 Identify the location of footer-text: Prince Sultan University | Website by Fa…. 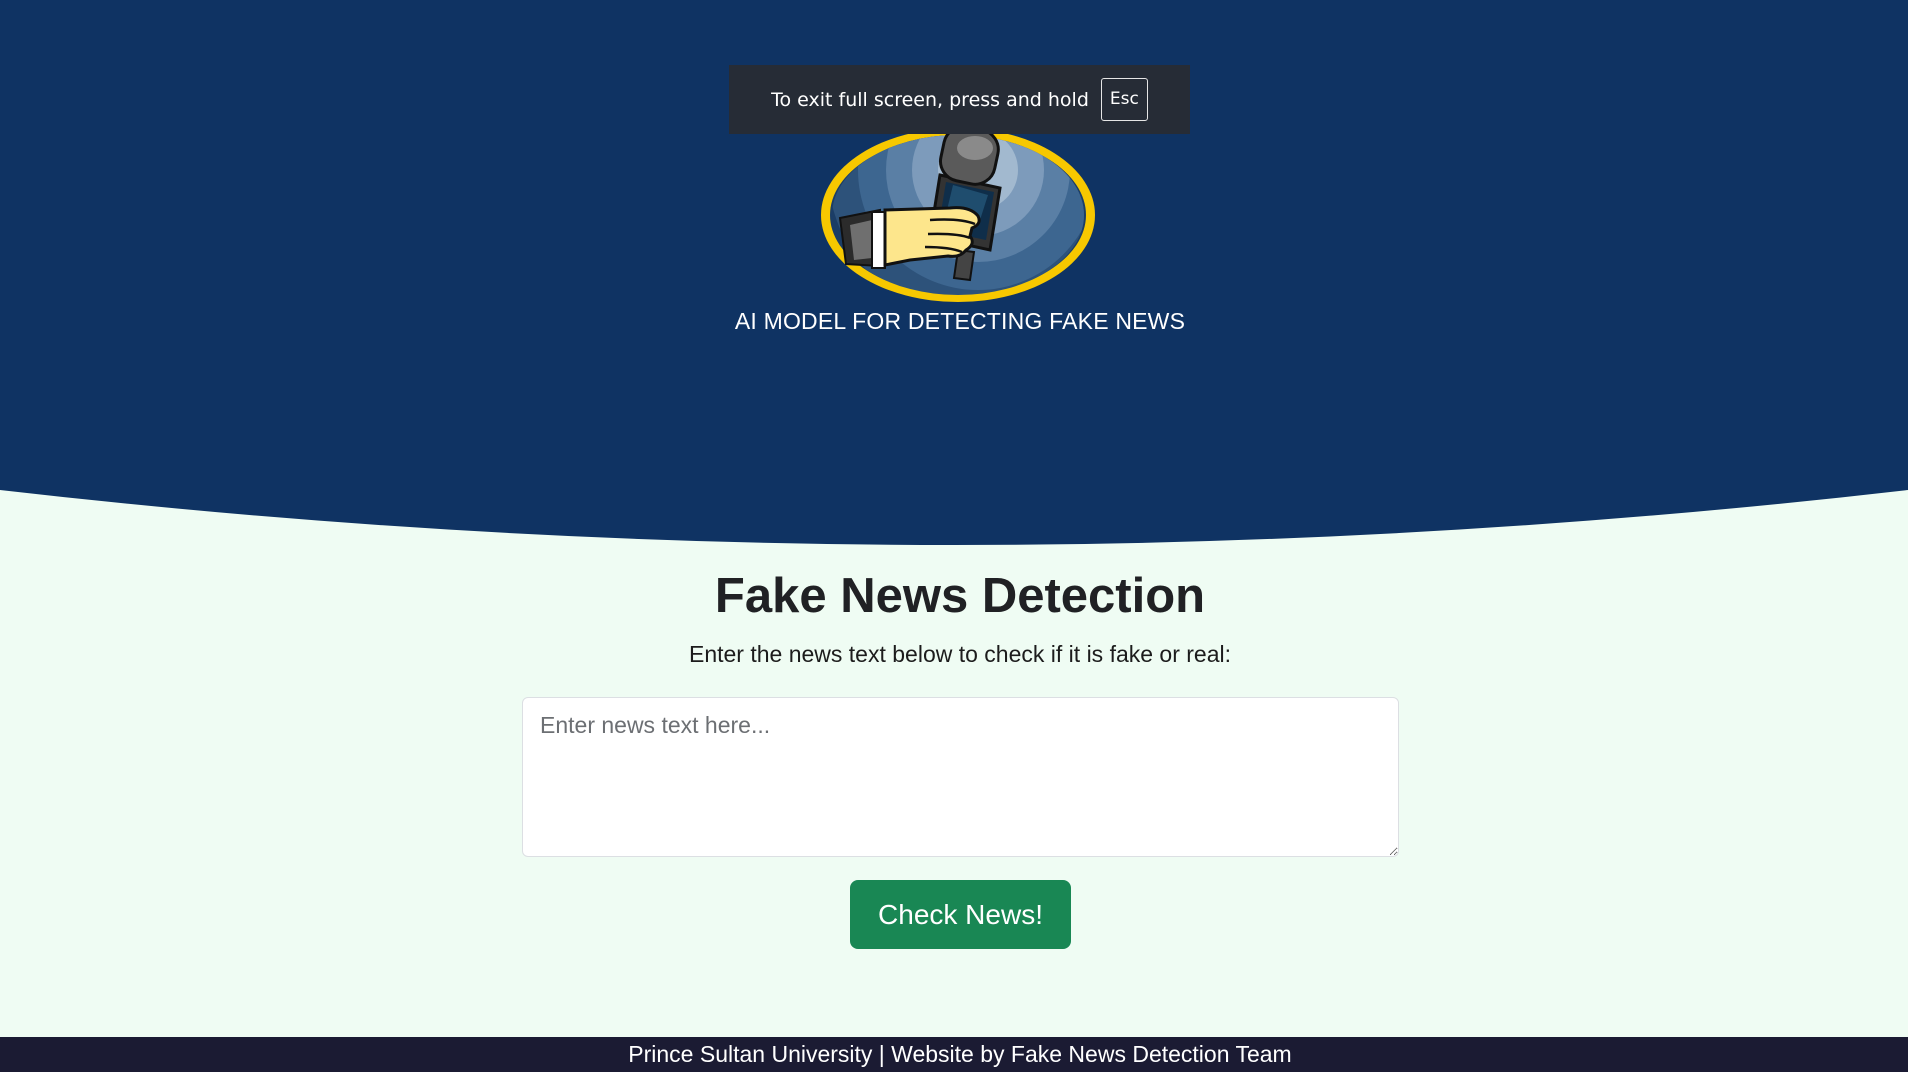
(960, 1054).